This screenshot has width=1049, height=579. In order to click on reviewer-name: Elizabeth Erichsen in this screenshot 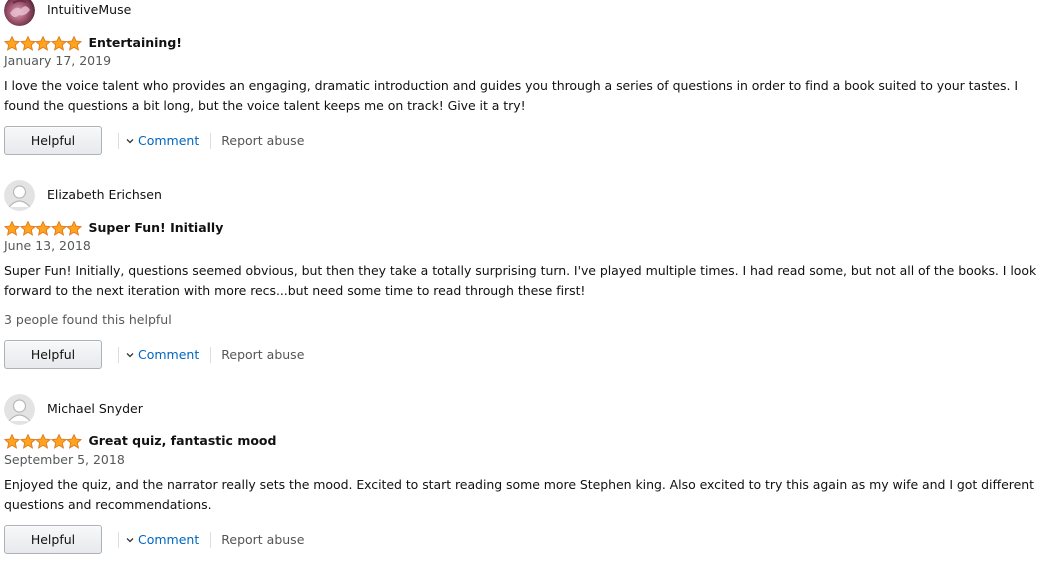, I will do `click(104, 195)`.